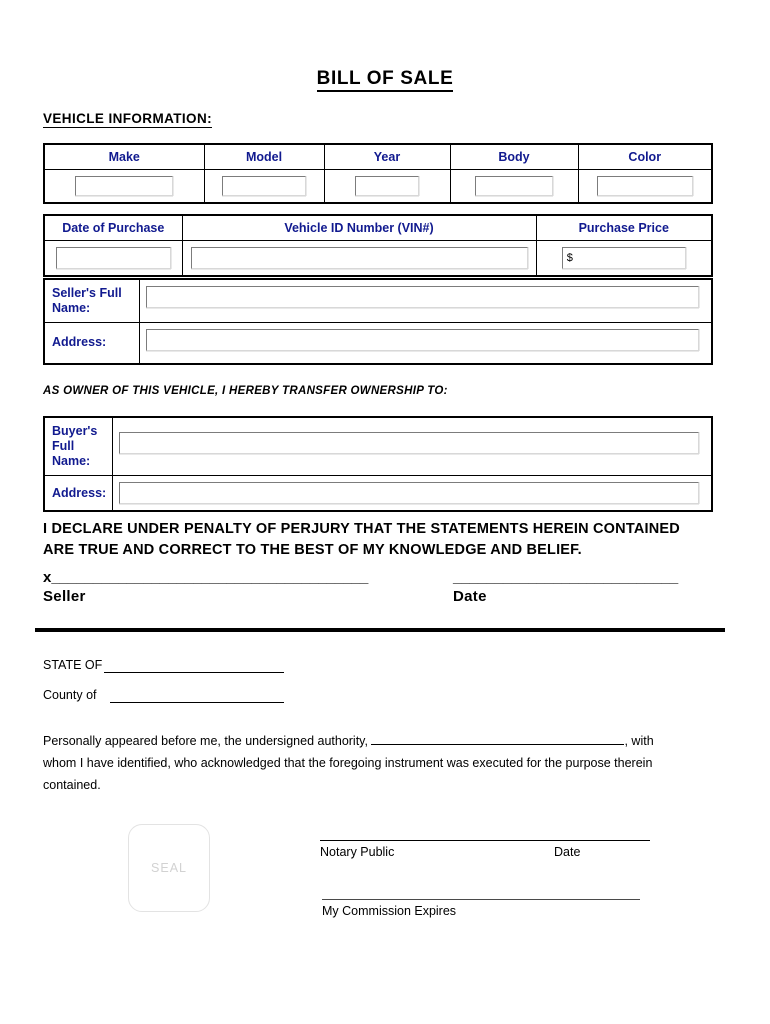 This screenshot has width=770, height=1024. Describe the element at coordinates (567, 852) in the screenshot. I see `notary-date-label: Date` at that location.